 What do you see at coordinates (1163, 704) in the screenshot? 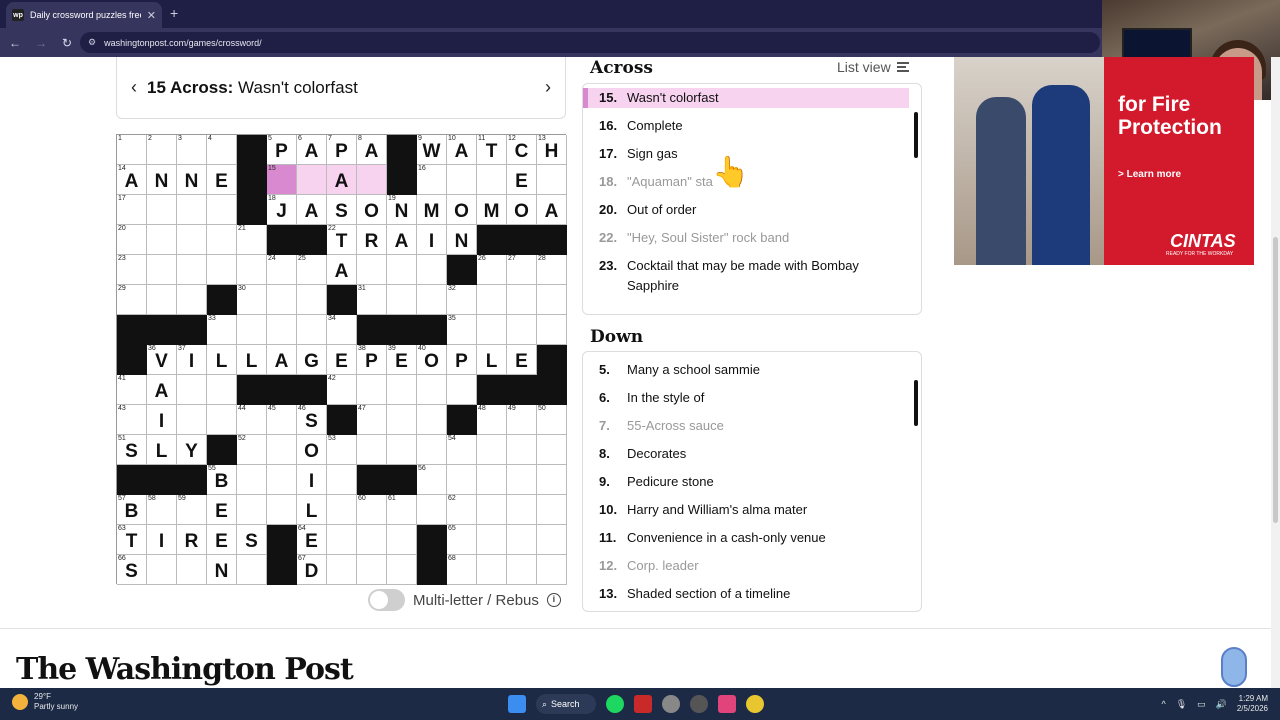
I see `chevron-up-icon: ^` at bounding box center [1163, 704].